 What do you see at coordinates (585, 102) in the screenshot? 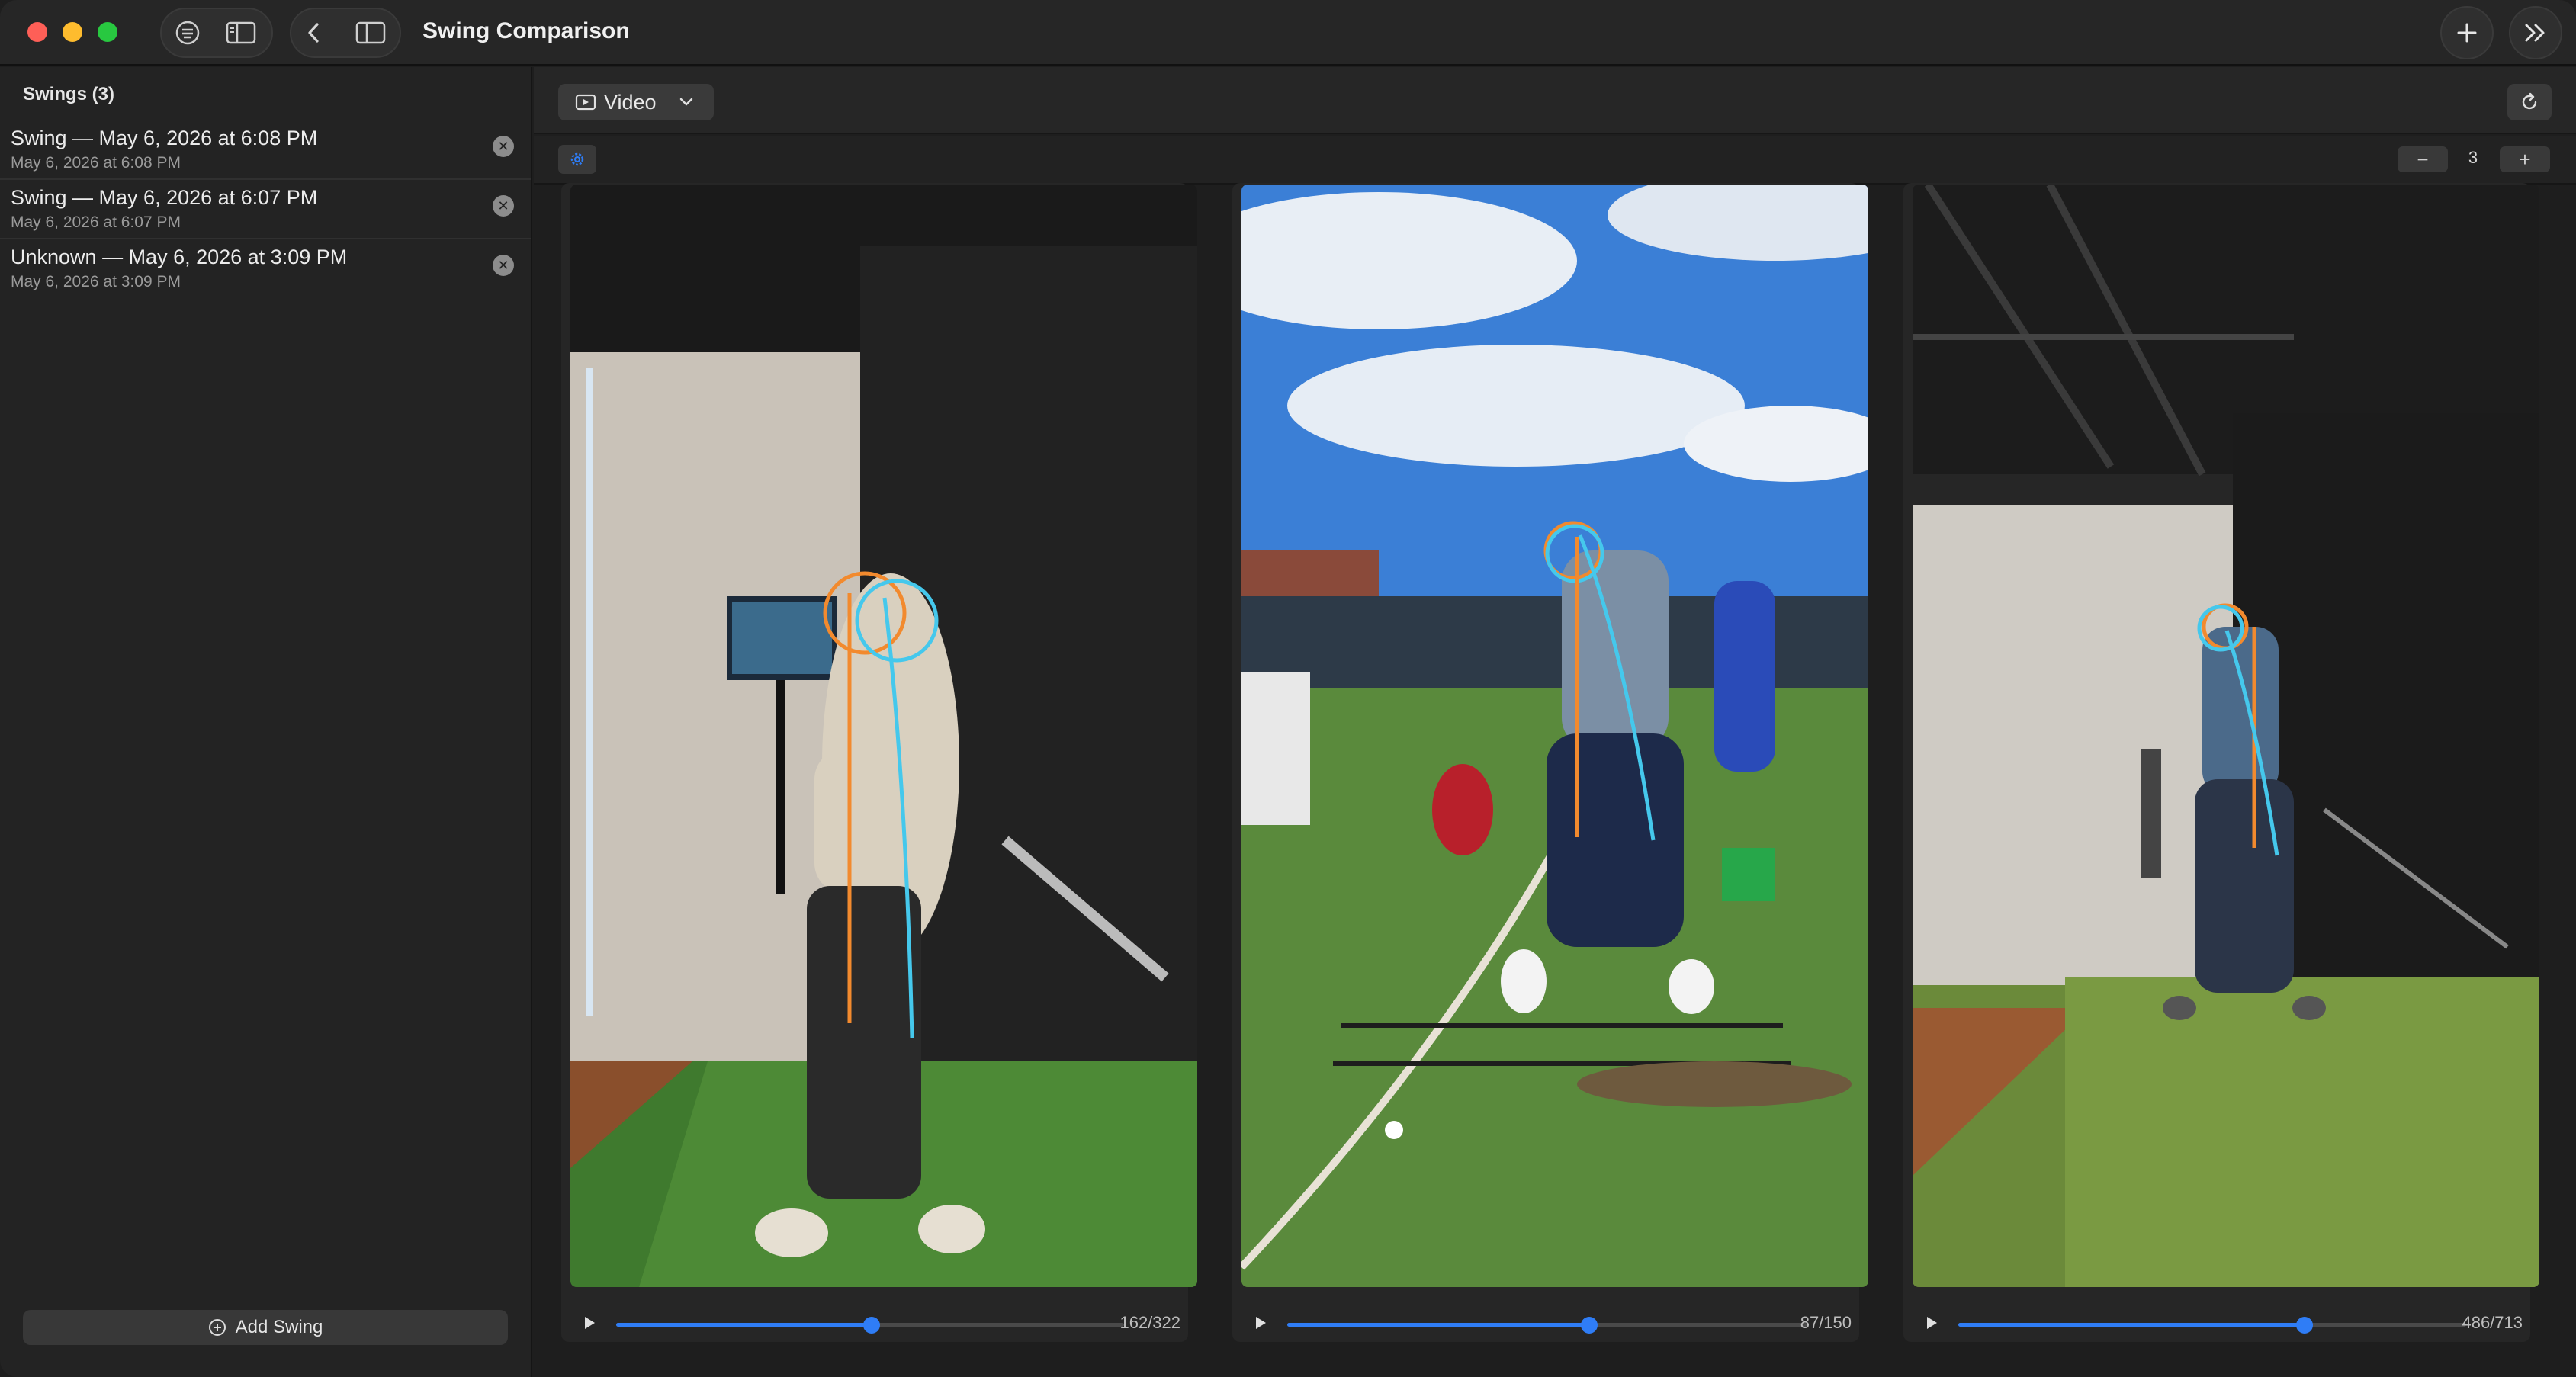
I see `video-icon` at bounding box center [585, 102].